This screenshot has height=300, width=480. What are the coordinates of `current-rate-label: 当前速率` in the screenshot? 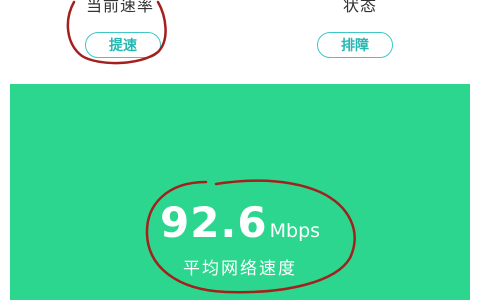 It's located at (119, 7).